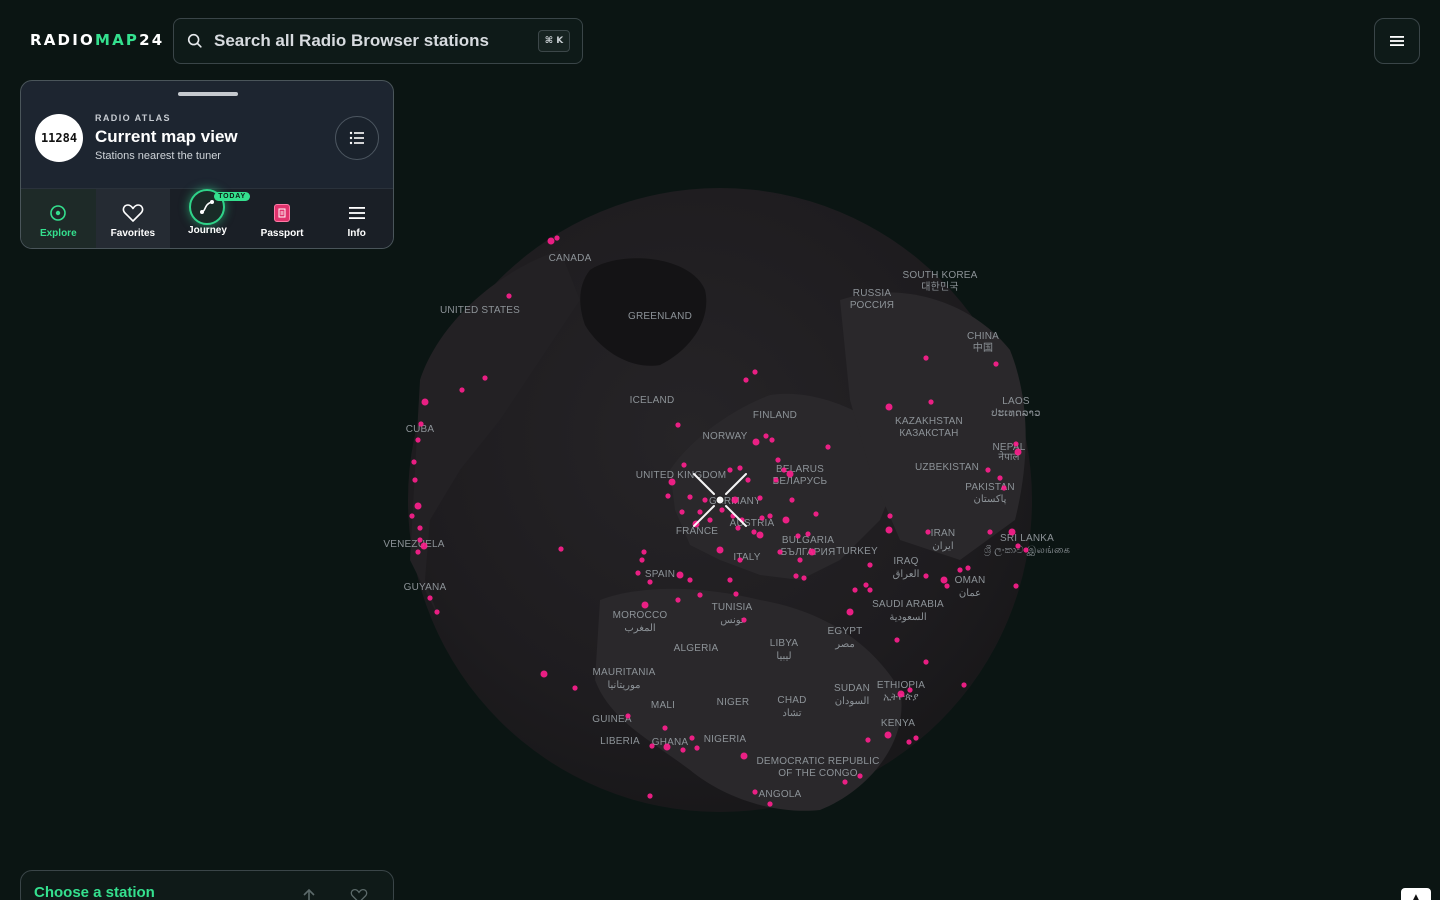 This screenshot has width=1440, height=900. What do you see at coordinates (357, 138) in the screenshot?
I see `station-list-button` at bounding box center [357, 138].